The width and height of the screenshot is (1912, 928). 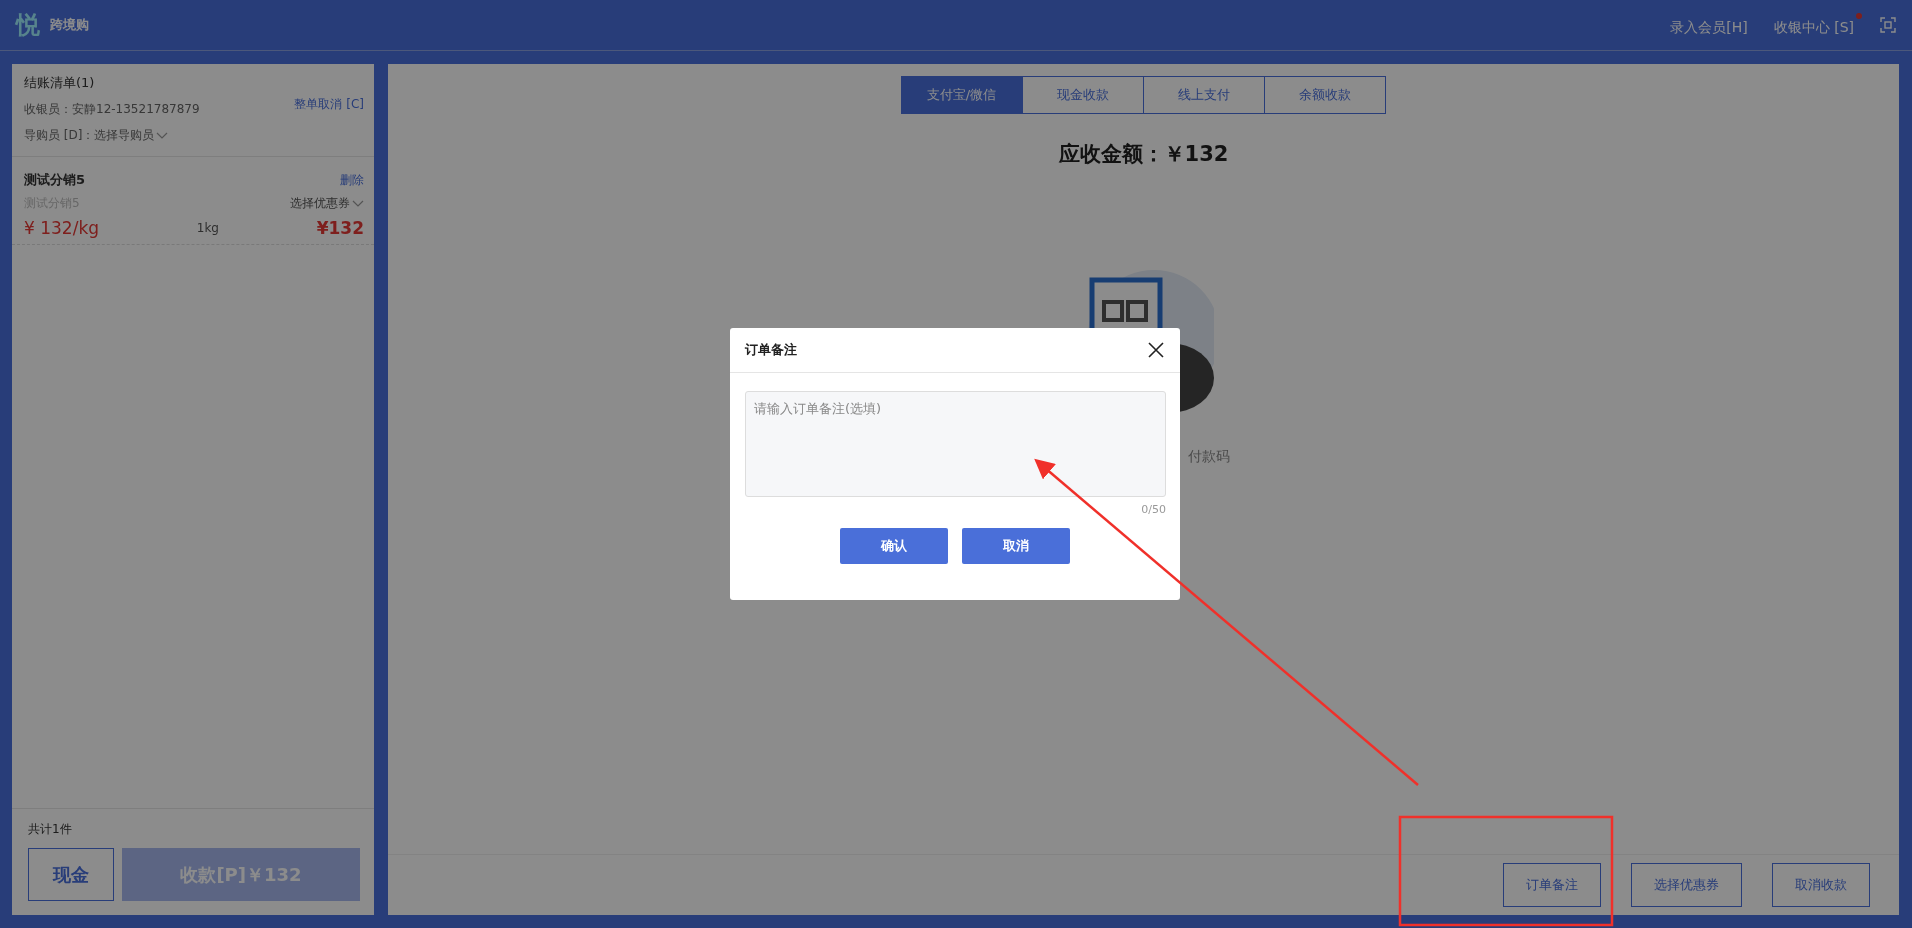 What do you see at coordinates (50, 829) in the screenshot?
I see `item-count: 共计1件` at bounding box center [50, 829].